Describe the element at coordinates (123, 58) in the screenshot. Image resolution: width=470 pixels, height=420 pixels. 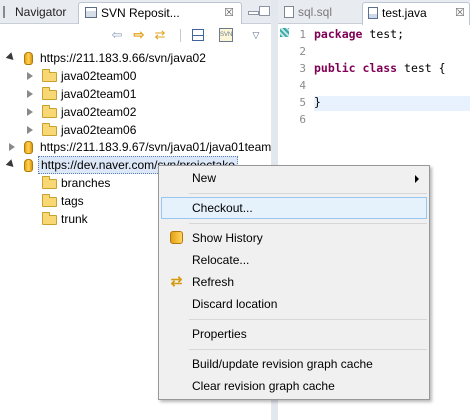
I see `tree-item-label: https://211.183.9.66/svn/java02` at that location.